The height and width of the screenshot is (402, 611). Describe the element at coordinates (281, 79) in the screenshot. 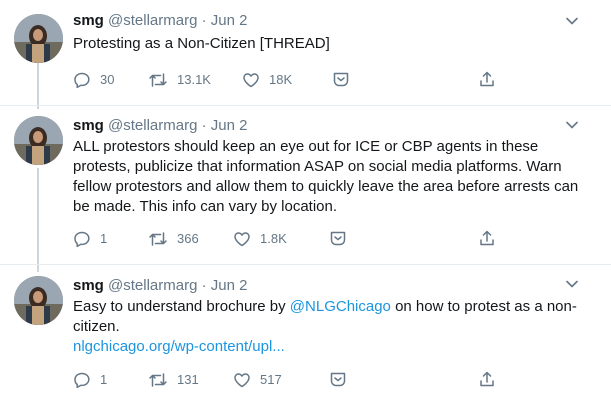

I see `like-count: 18K` at that location.